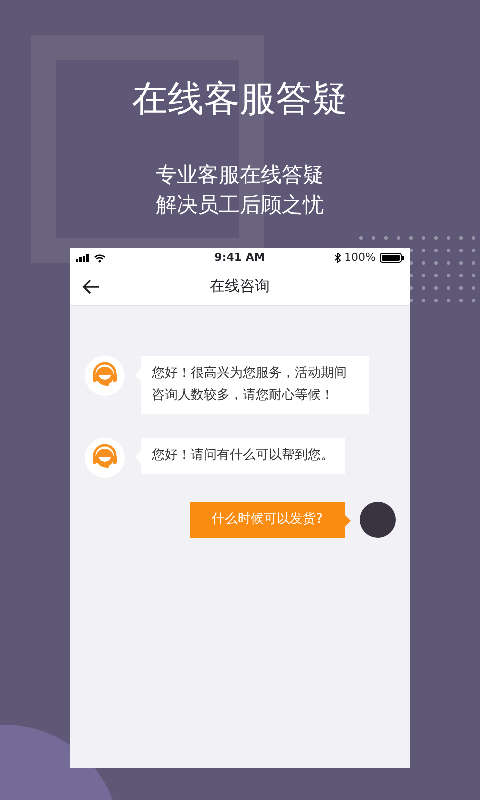 The height and width of the screenshot is (800, 480). What do you see at coordinates (240, 287) in the screenshot?
I see `screen-title: 在线咨询` at bounding box center [240, 287].